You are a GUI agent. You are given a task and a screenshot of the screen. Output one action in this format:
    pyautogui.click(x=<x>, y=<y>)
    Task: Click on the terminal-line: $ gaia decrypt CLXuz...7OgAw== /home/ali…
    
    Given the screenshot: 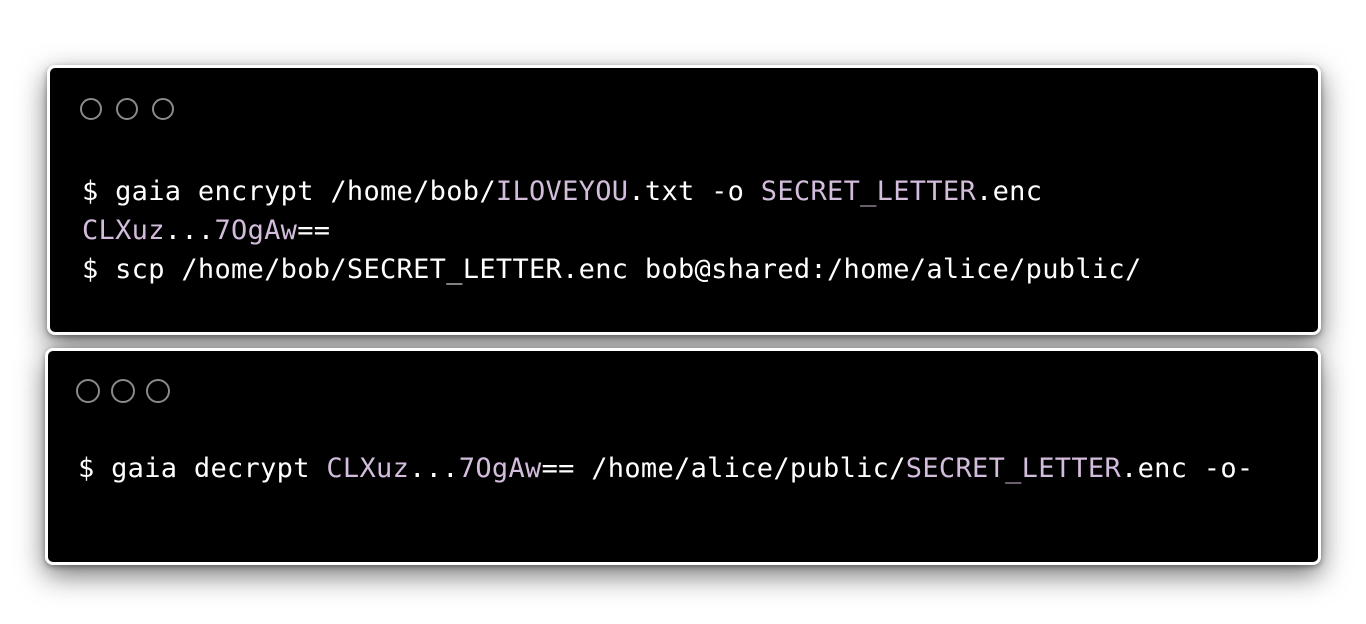 What is the action you would take?
    pyautogui.click(x=665, y=468)
    